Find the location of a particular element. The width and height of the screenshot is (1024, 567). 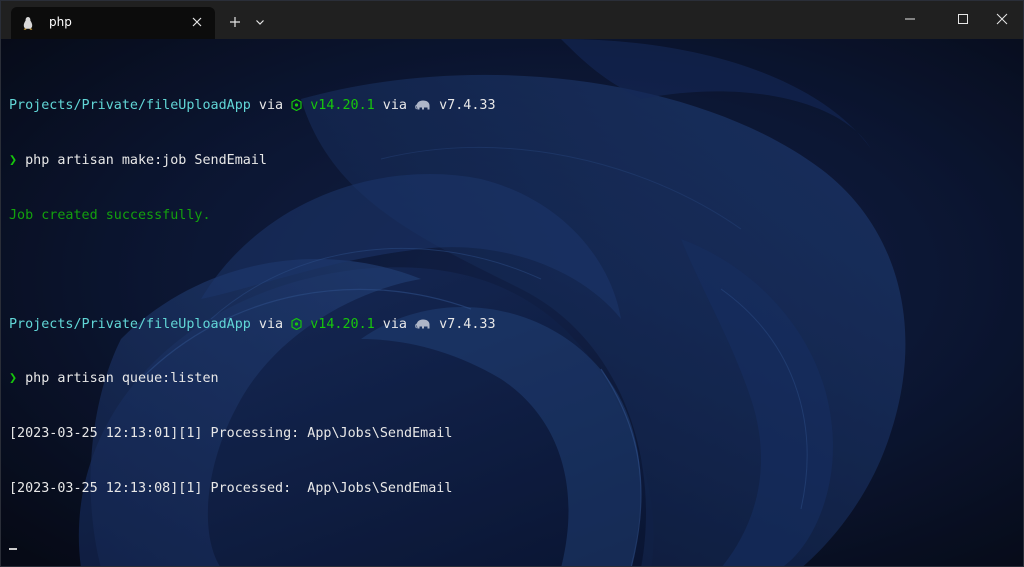

cursor-line is located at coordinates (252, 543).